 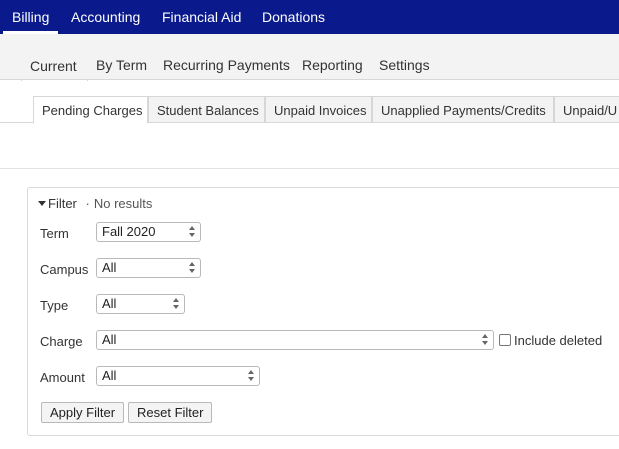 I want to click on type-select-value: All, so click(x=109, y=303).